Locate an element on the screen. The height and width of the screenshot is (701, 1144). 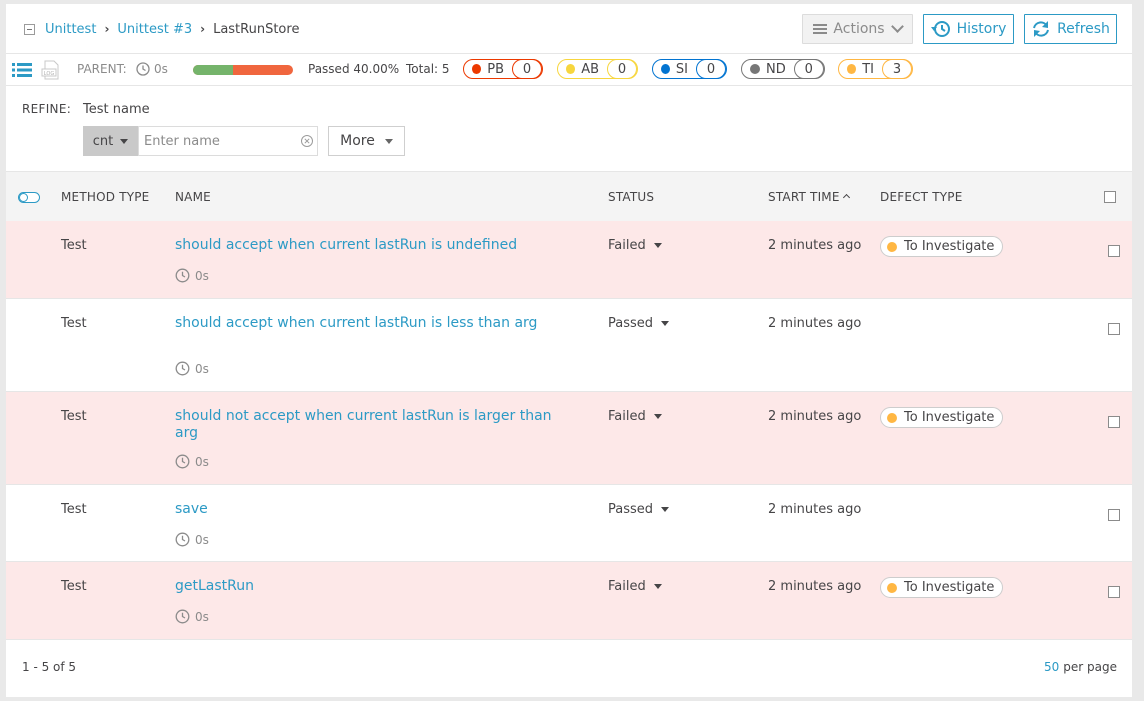
list-view-icon is located at coordinates (22, 70).